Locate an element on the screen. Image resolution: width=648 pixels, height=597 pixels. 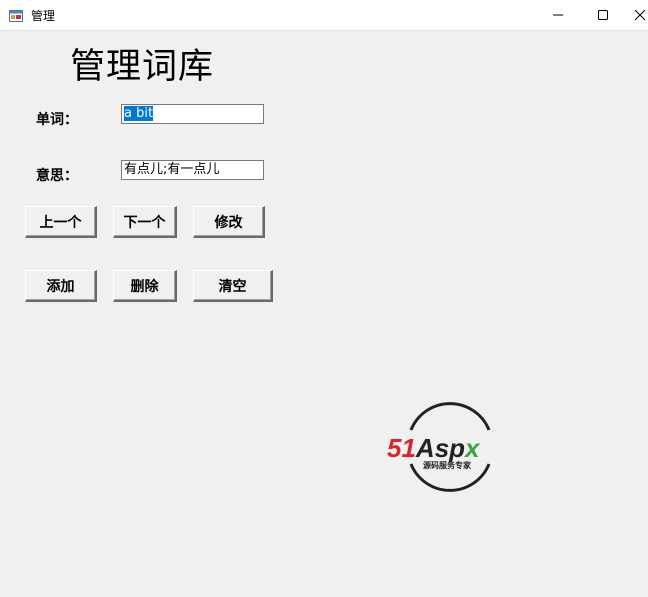
prev-button: 上一个 is located at coordinates (61, 222).